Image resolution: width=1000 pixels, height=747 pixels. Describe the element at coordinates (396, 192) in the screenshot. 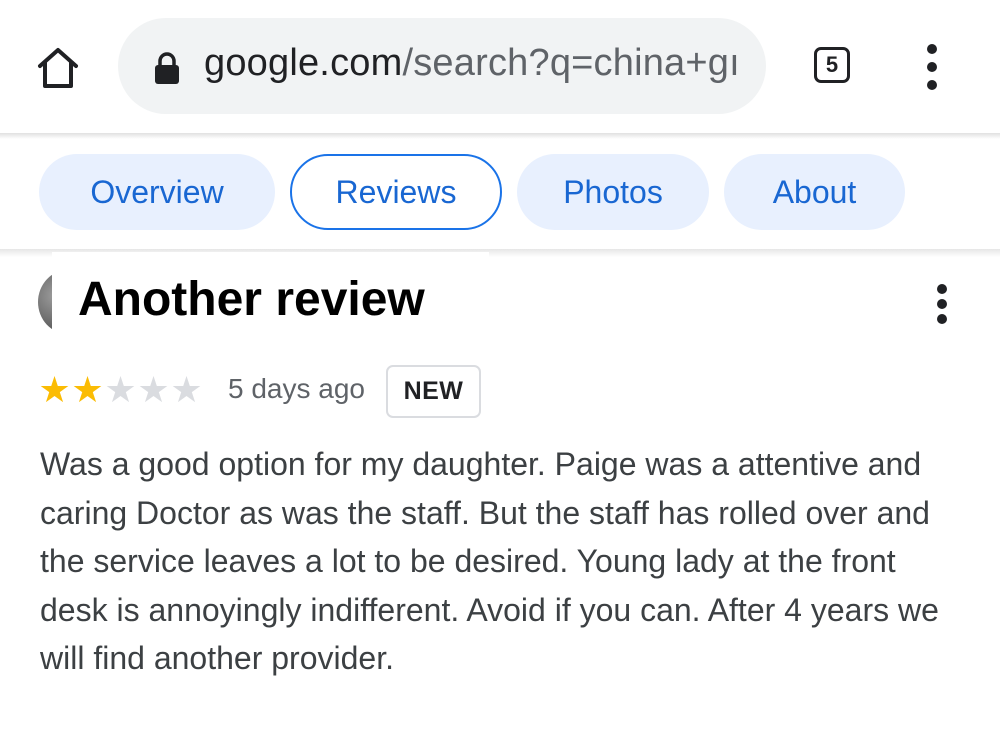

I see `tab-reviews: Reviews` at that location.